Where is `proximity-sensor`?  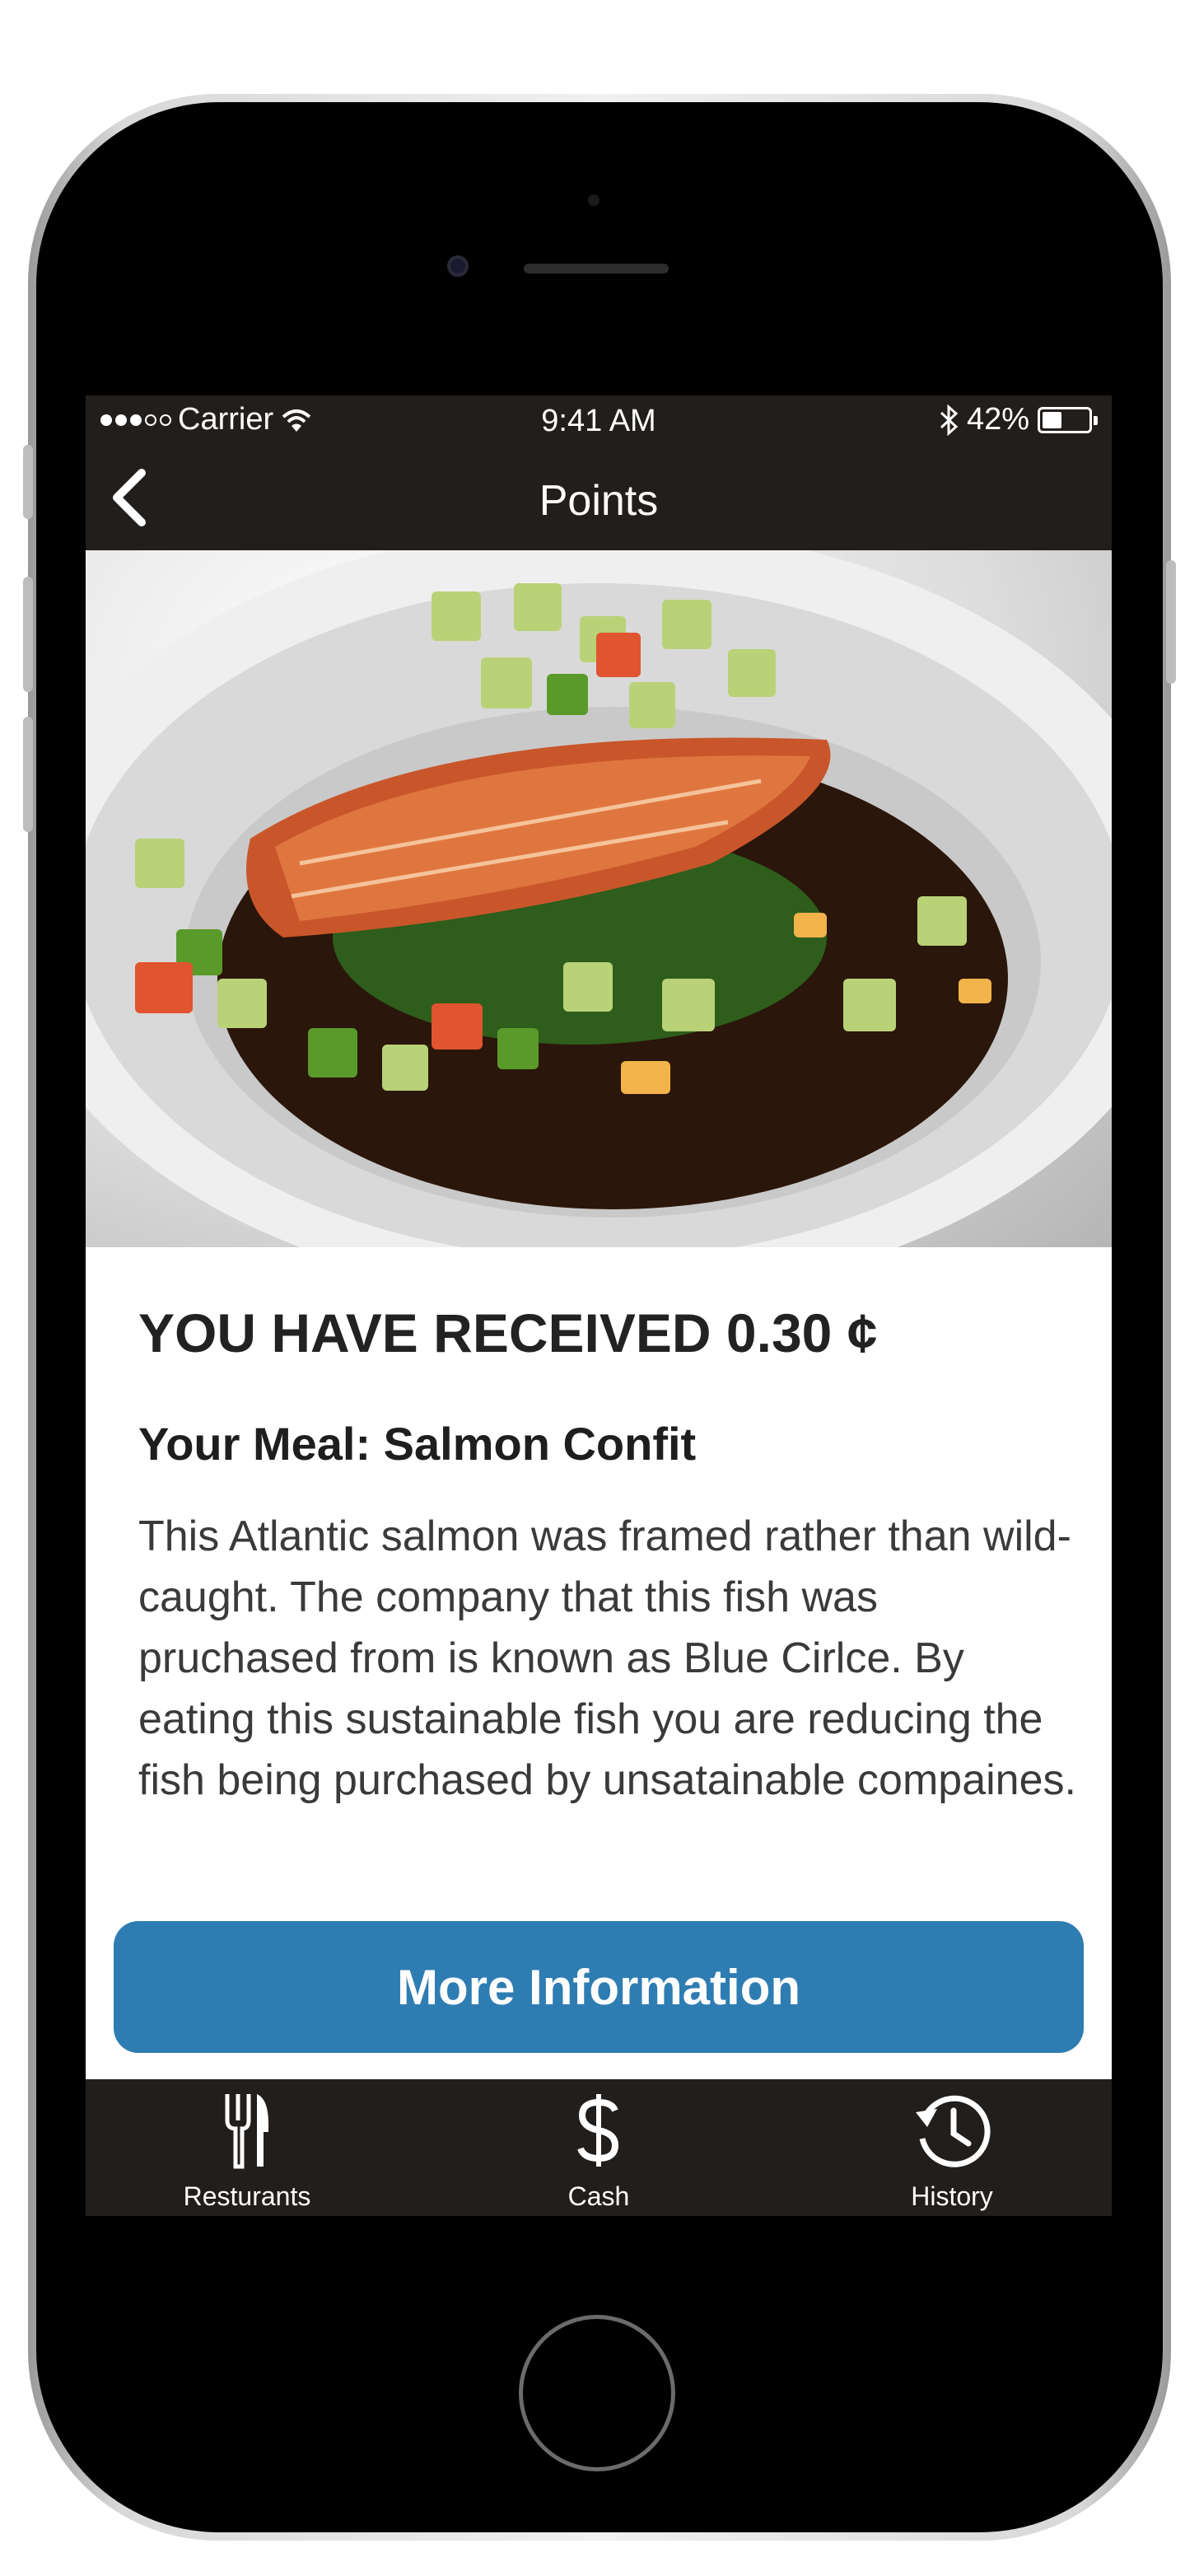
proximity-sensor is located at coordinates (594, 200).